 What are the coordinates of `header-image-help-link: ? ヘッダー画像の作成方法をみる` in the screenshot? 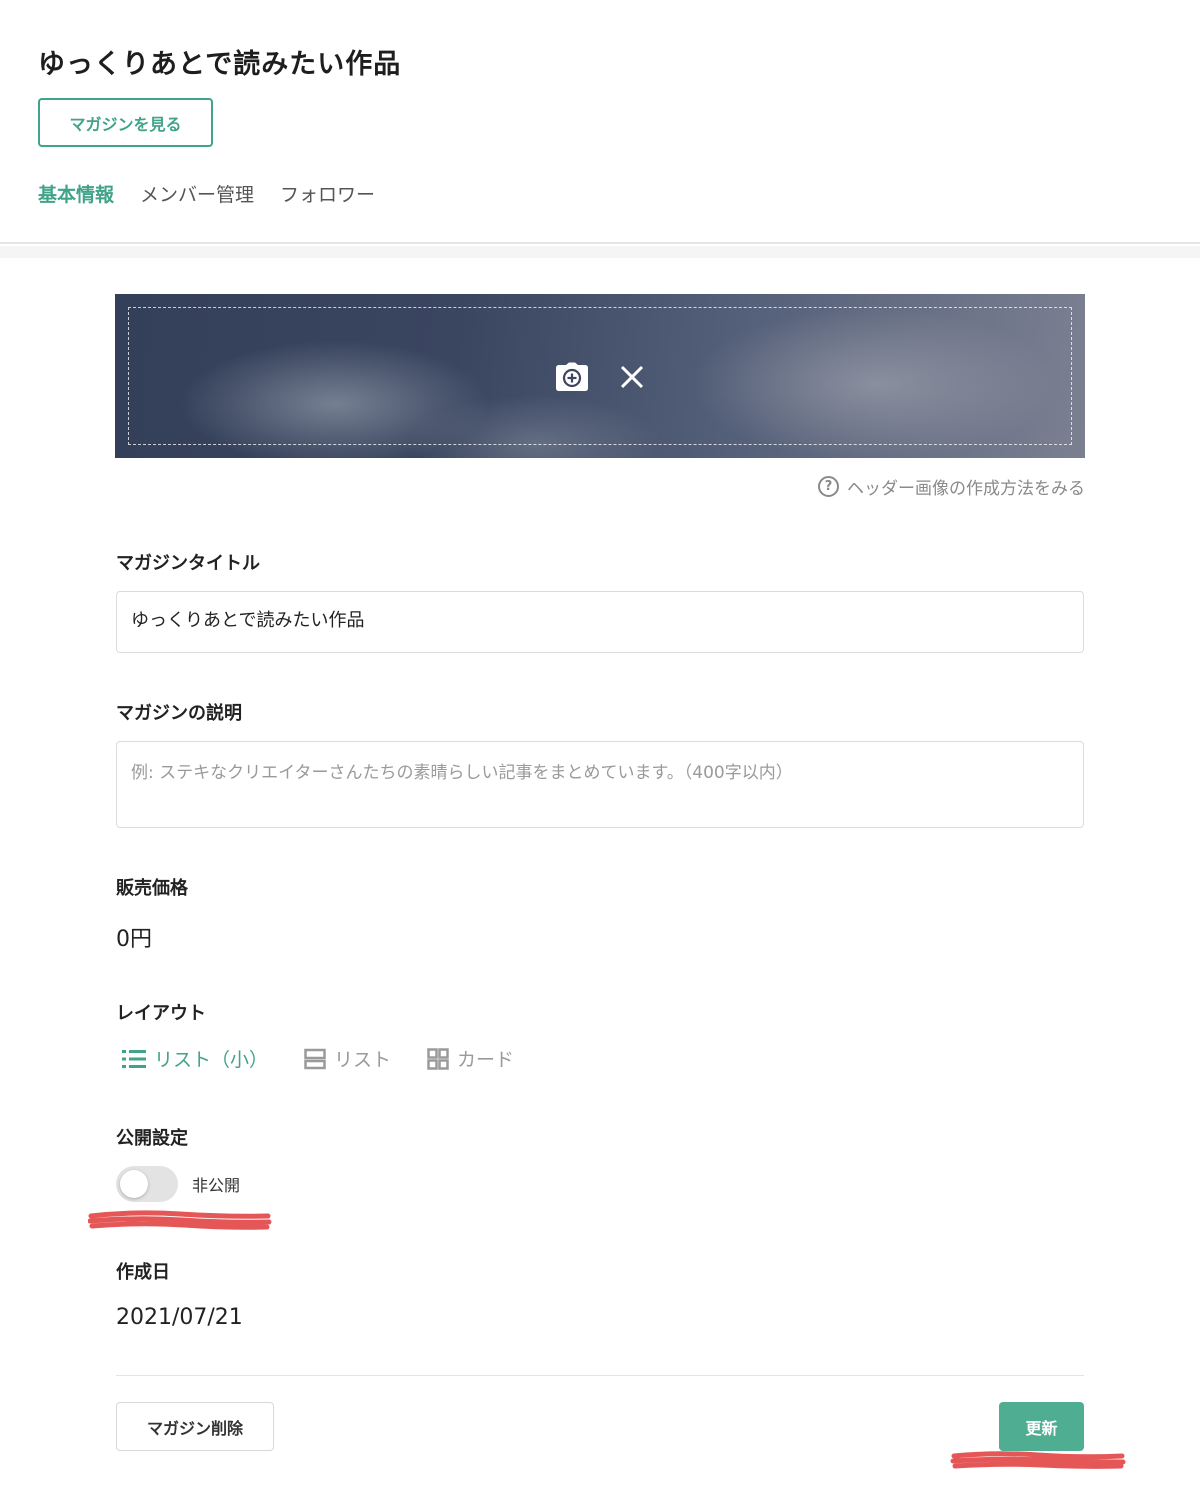 It's located at (951, 486).